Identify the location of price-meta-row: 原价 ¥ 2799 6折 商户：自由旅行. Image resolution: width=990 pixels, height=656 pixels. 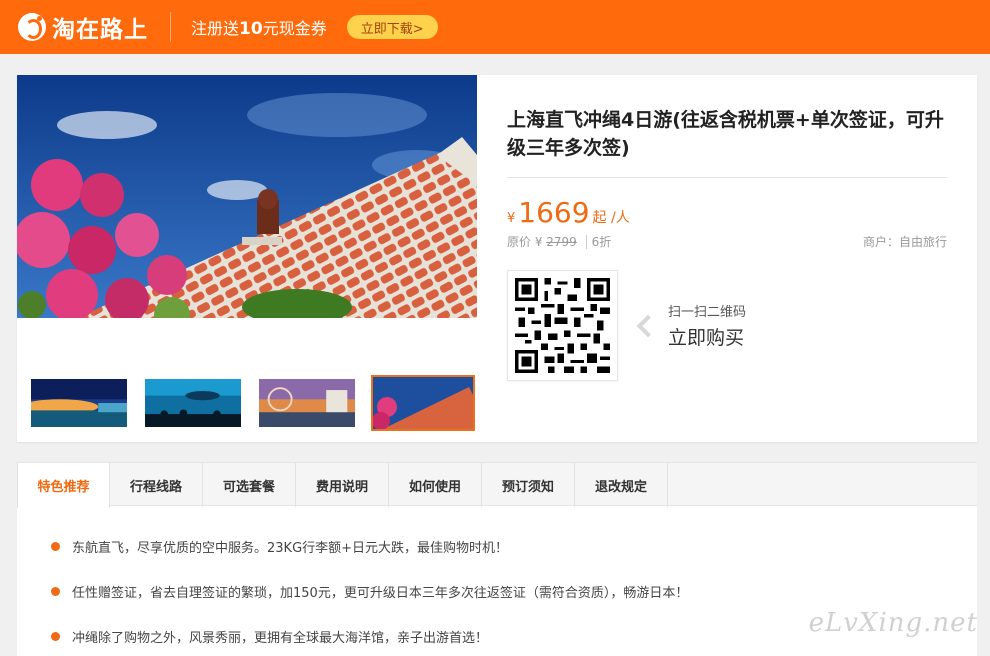
(727, 241).